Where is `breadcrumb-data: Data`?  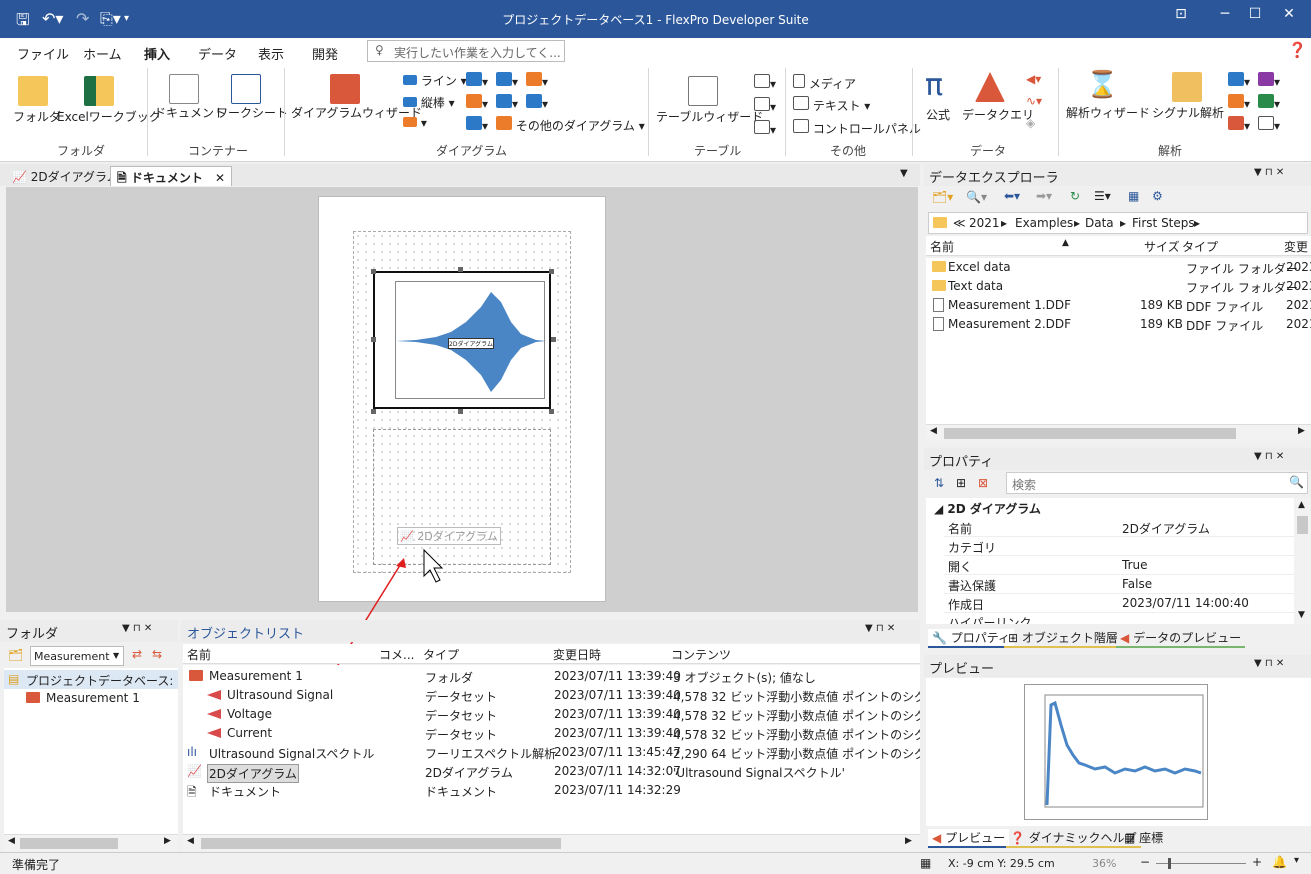
breadcrumb-data: Data is located at coordinates (1099, 223).